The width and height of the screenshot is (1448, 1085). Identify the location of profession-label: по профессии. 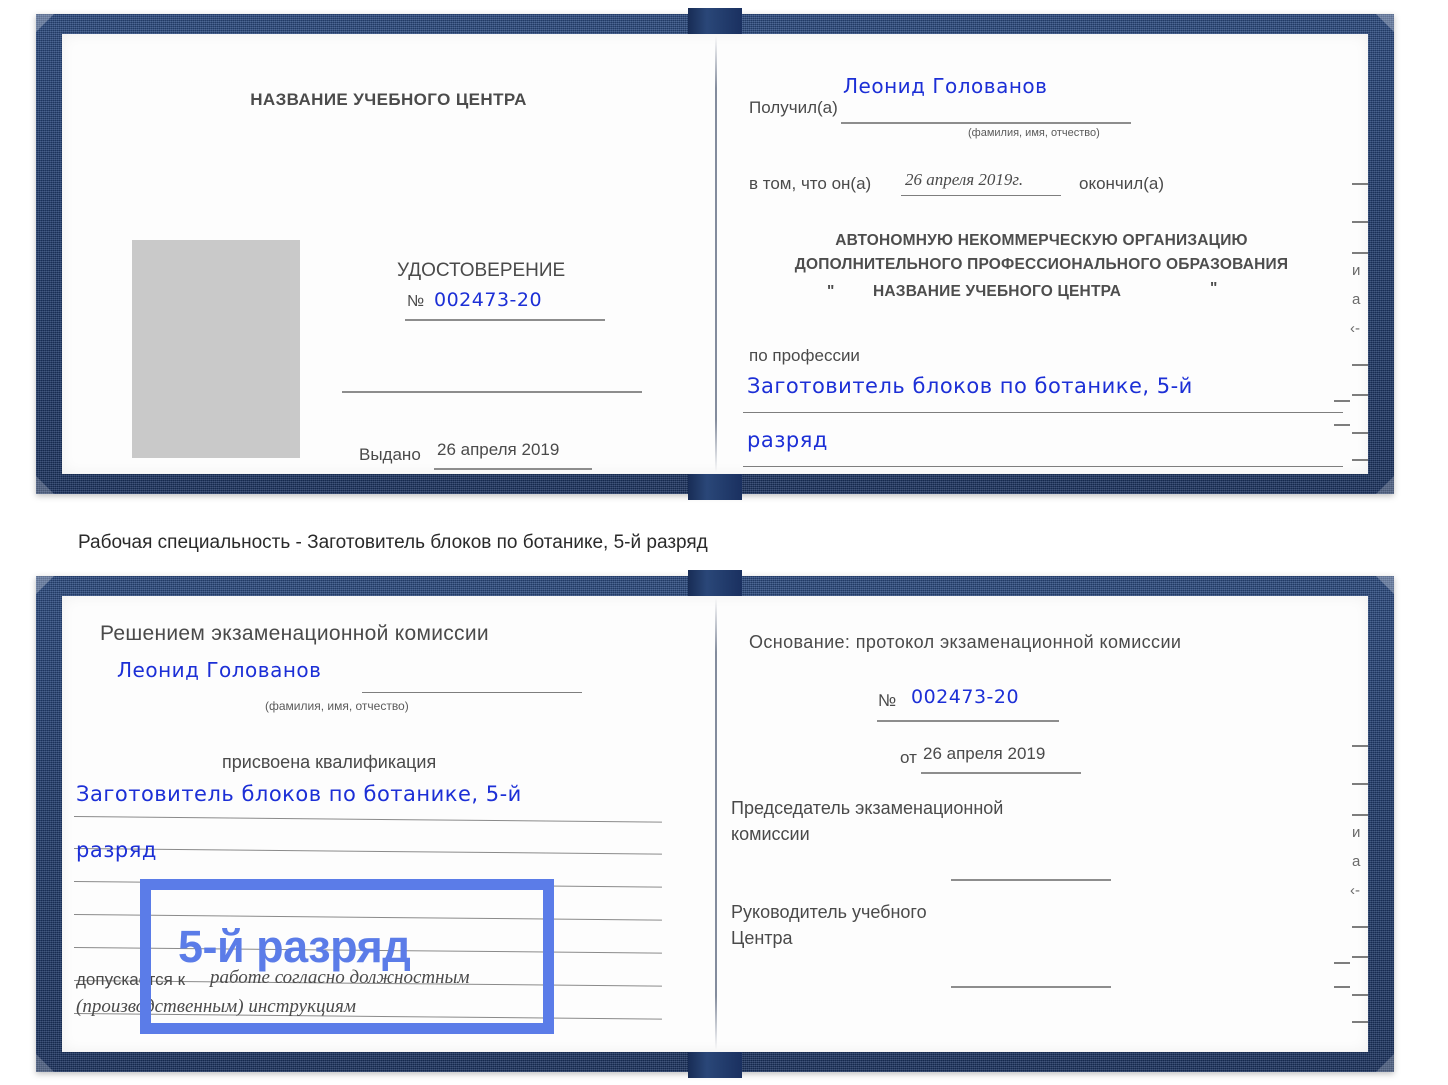
(804, 355).